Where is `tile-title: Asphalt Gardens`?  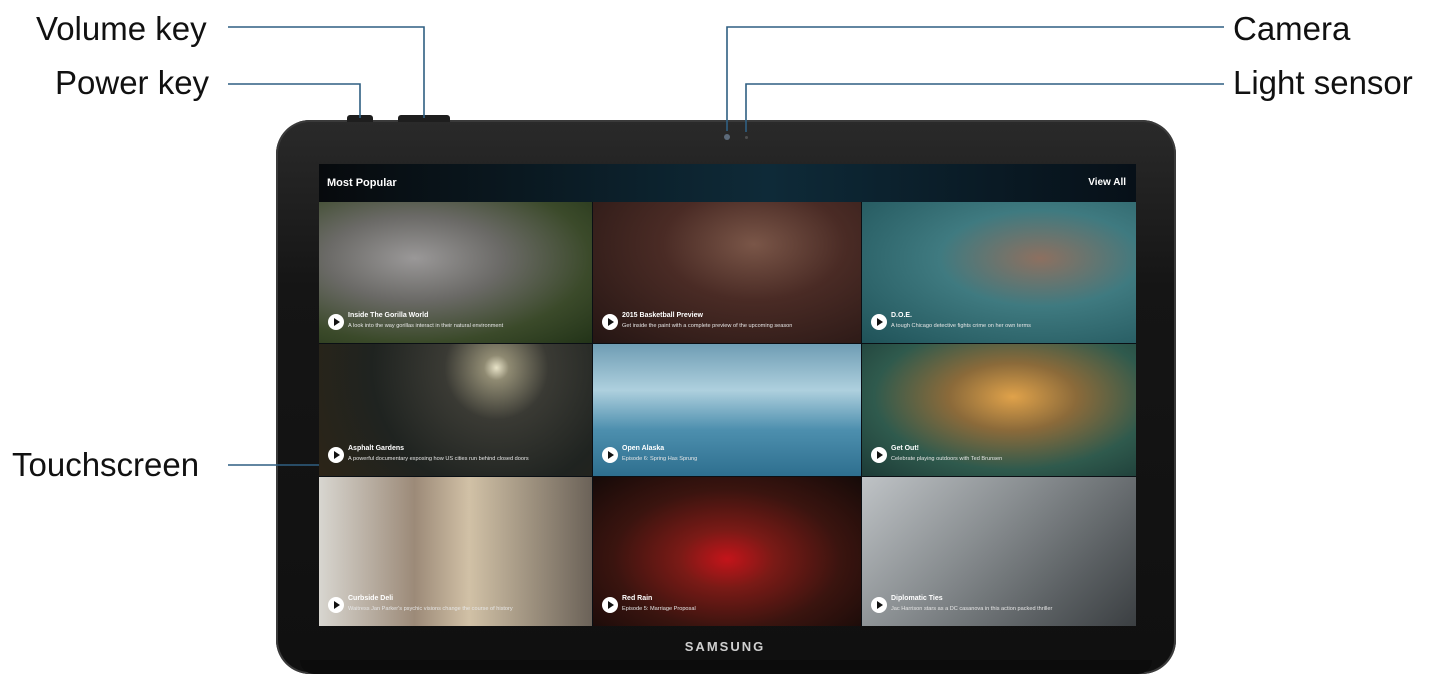
tile-title: Asphalt Gardens is located at coordinates (376, 448).